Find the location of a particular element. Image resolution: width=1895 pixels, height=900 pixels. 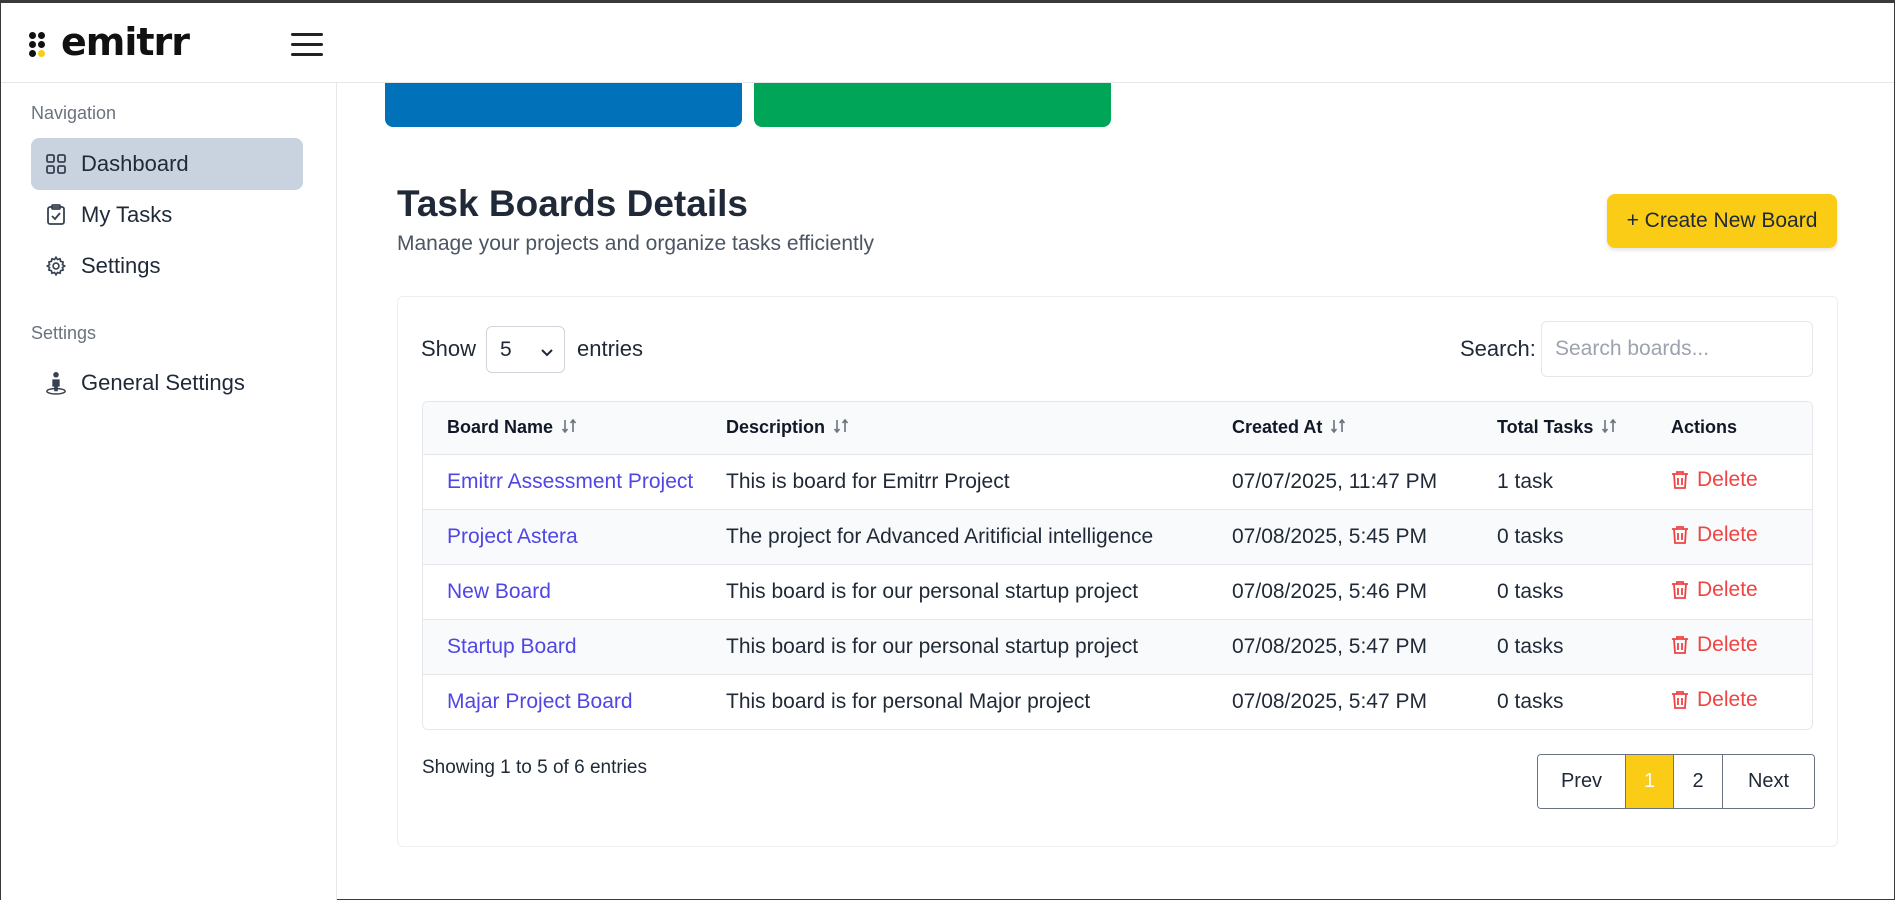

stat-card-green is located at coordinates (932, 105).